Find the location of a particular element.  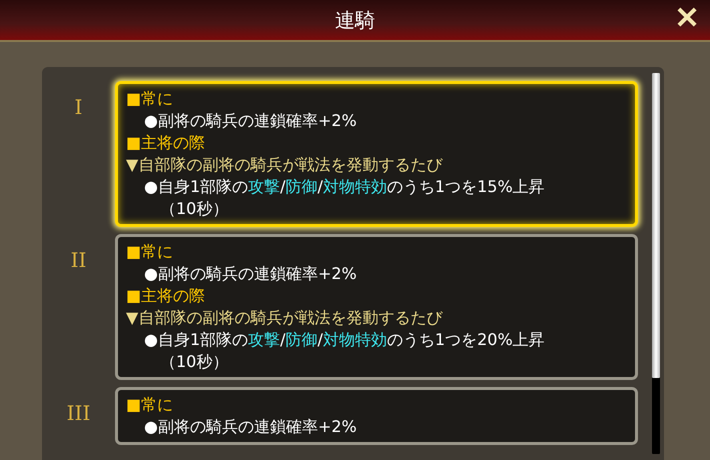

effect-text: ●自身1部隊の攻撃/防御/対物特効のうち1つを20%上昇（10秒） is located at coordinates (344, 351).